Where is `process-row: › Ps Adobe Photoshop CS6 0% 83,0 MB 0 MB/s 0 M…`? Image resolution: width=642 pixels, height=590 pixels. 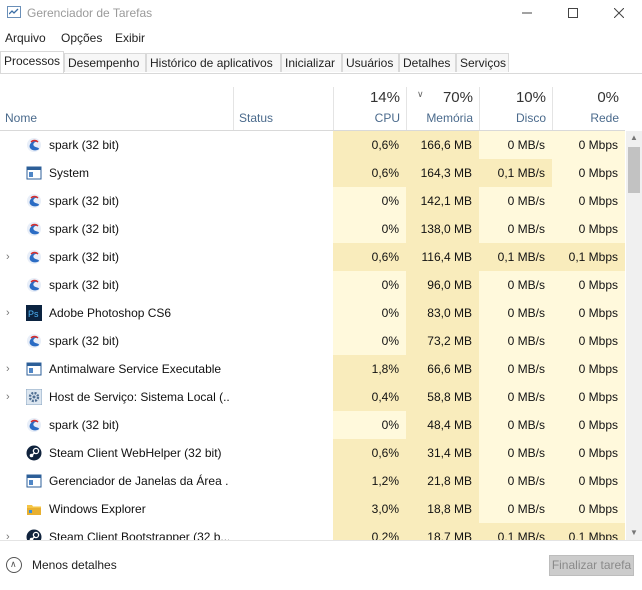
process-row: › Ps Adobe Photoshop CS6 0% 83,0 MB 0 MB/s 0 M… is located at coordinates (312, 313).